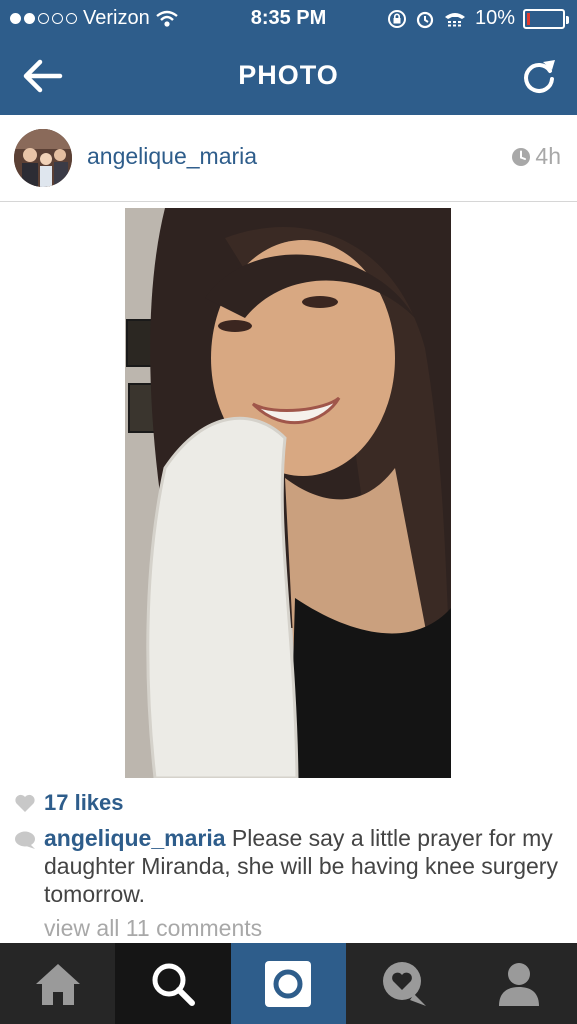 The image size is (577, 1024). I want to click on tab-profile, so click(519, 983).